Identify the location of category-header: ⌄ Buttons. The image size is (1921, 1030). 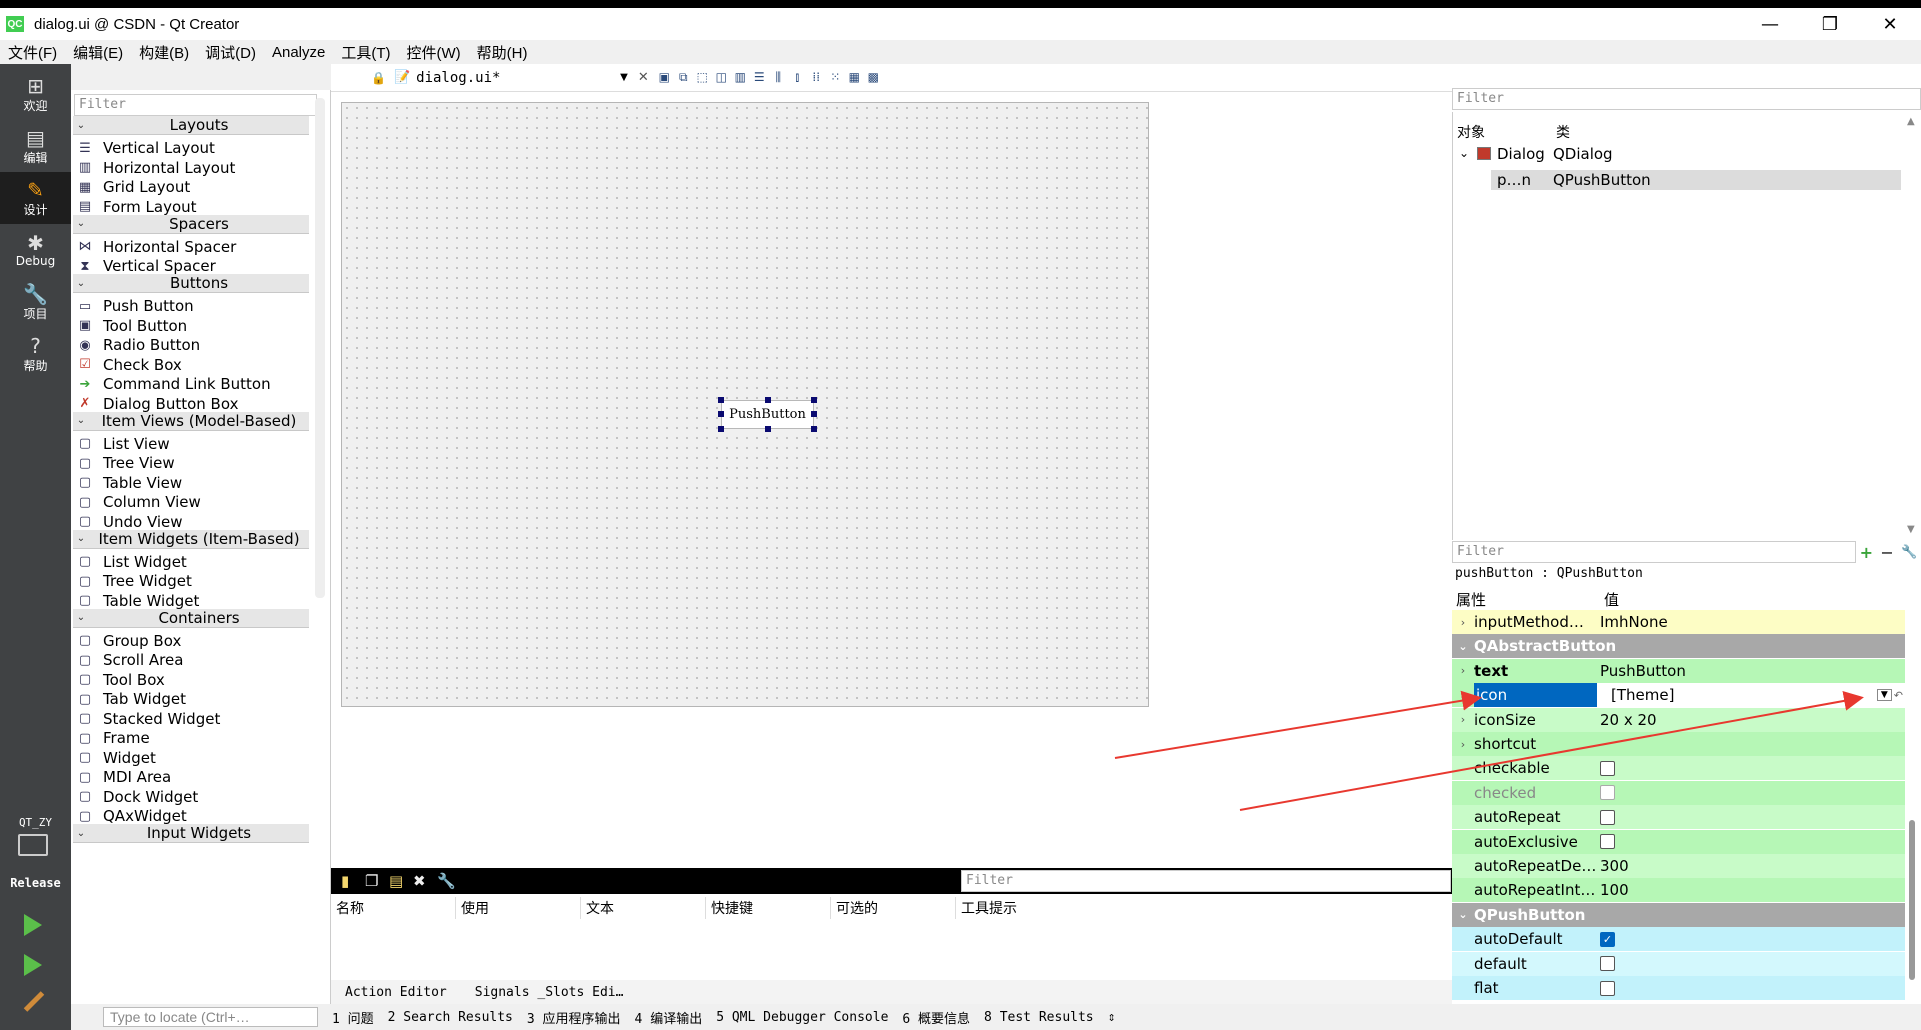
(191, 283).